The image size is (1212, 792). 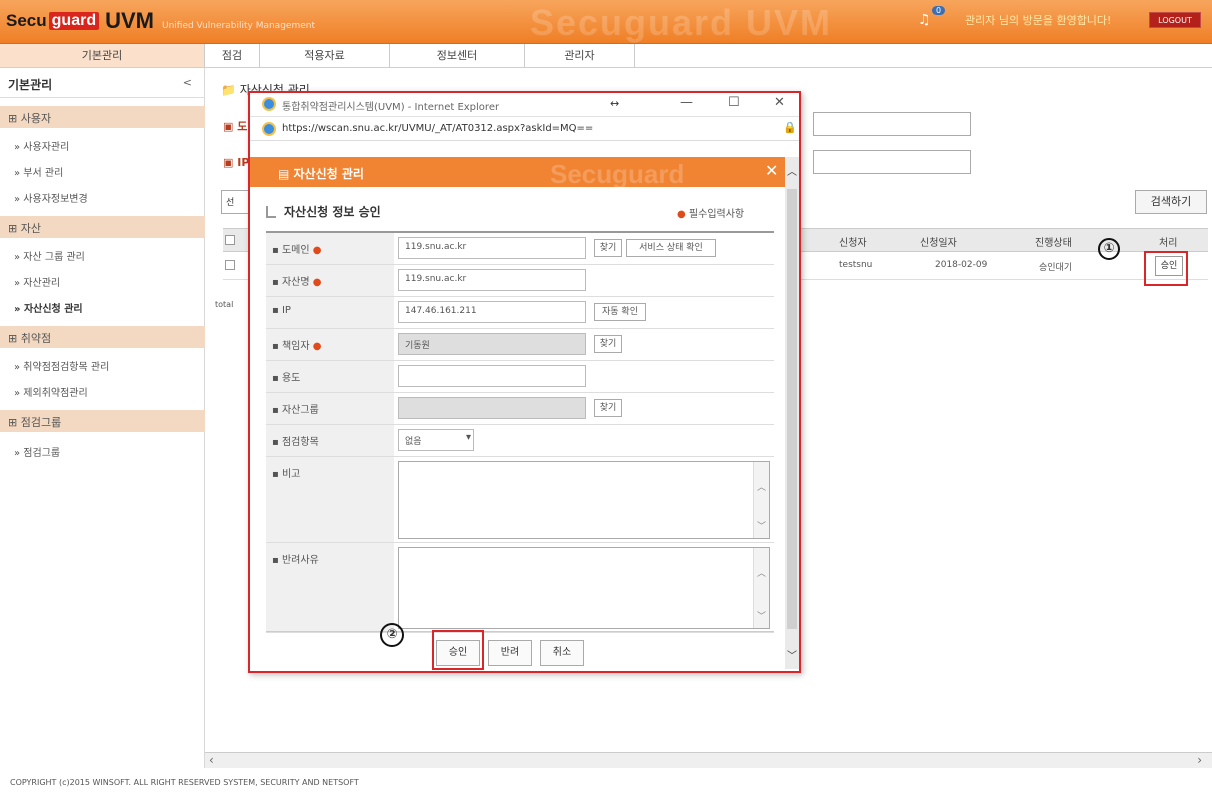 I want to click on sidebar-item-label: 점검그룹, so click(x=42, y=453).